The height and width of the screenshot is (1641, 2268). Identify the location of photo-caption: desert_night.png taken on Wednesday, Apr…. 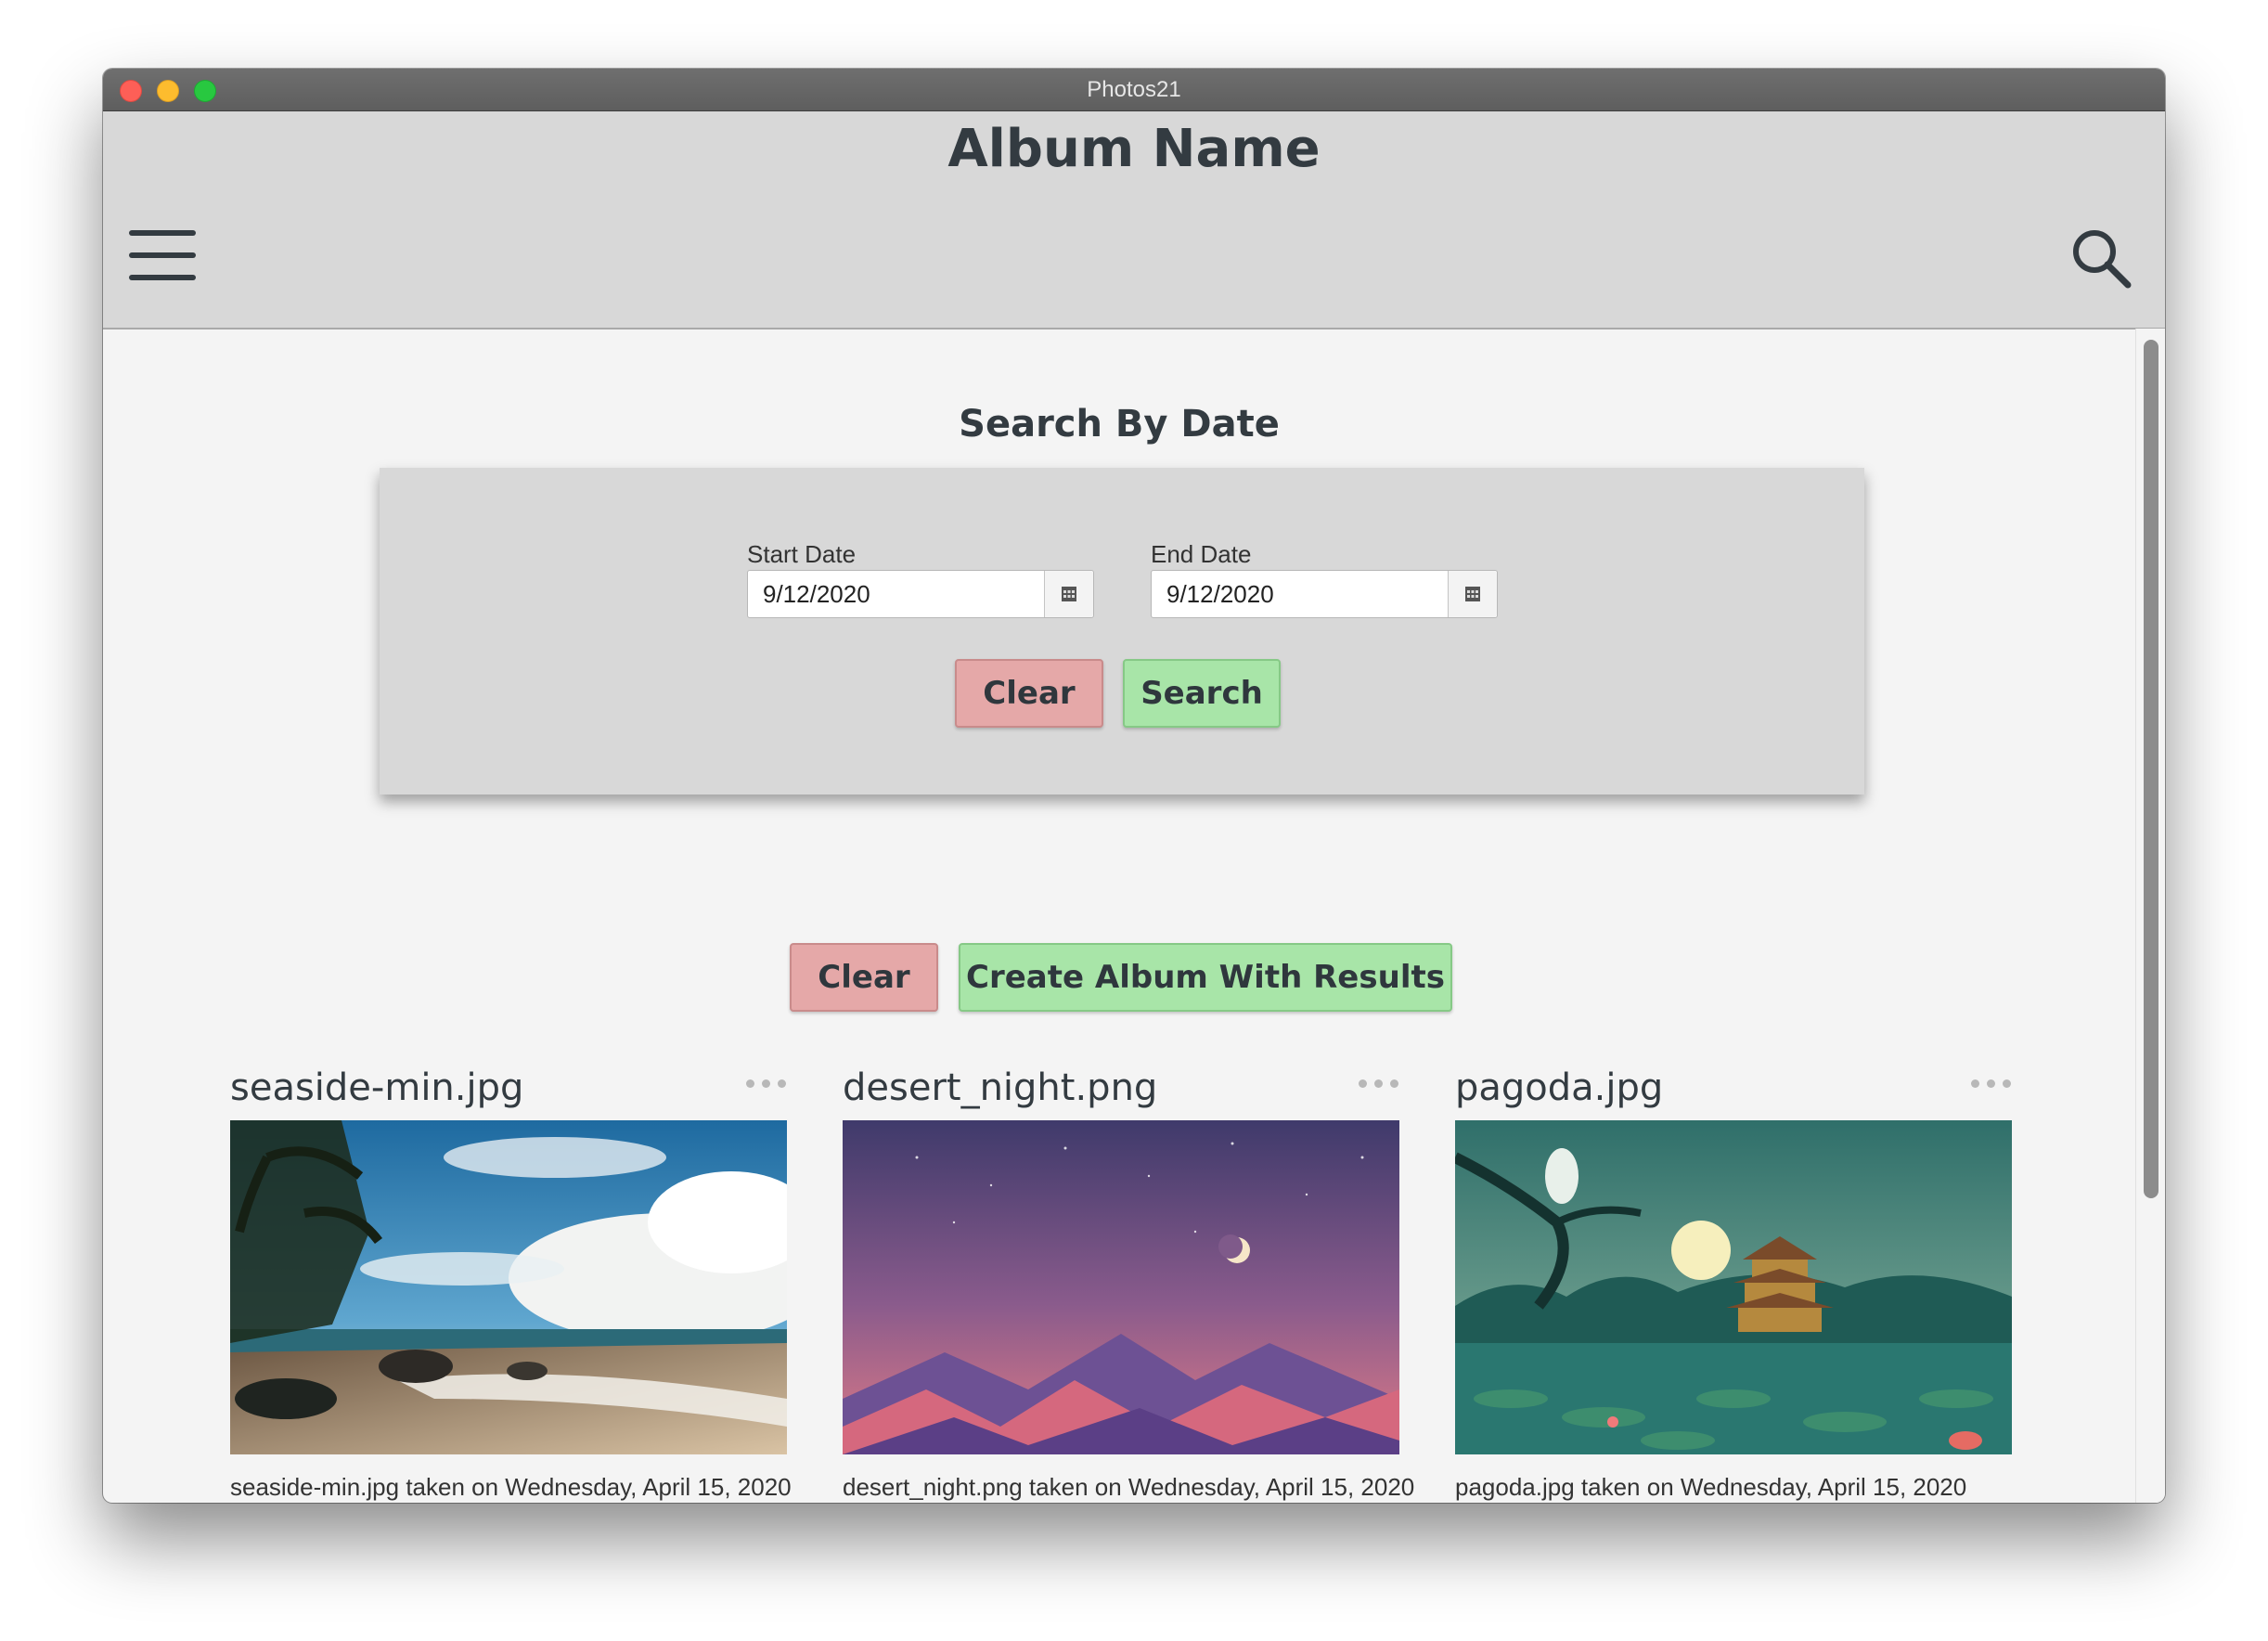
(1129, 1487).